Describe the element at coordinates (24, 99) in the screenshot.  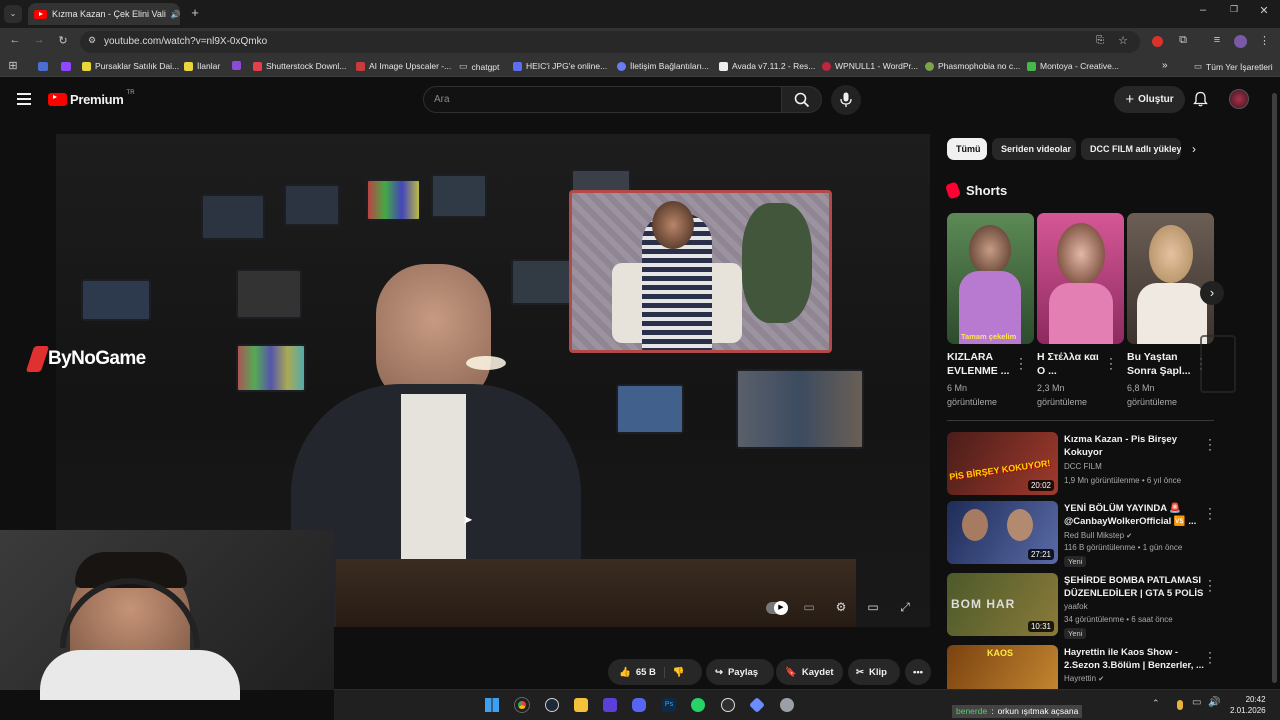
I see `hamburger-menu-icon` at that location.